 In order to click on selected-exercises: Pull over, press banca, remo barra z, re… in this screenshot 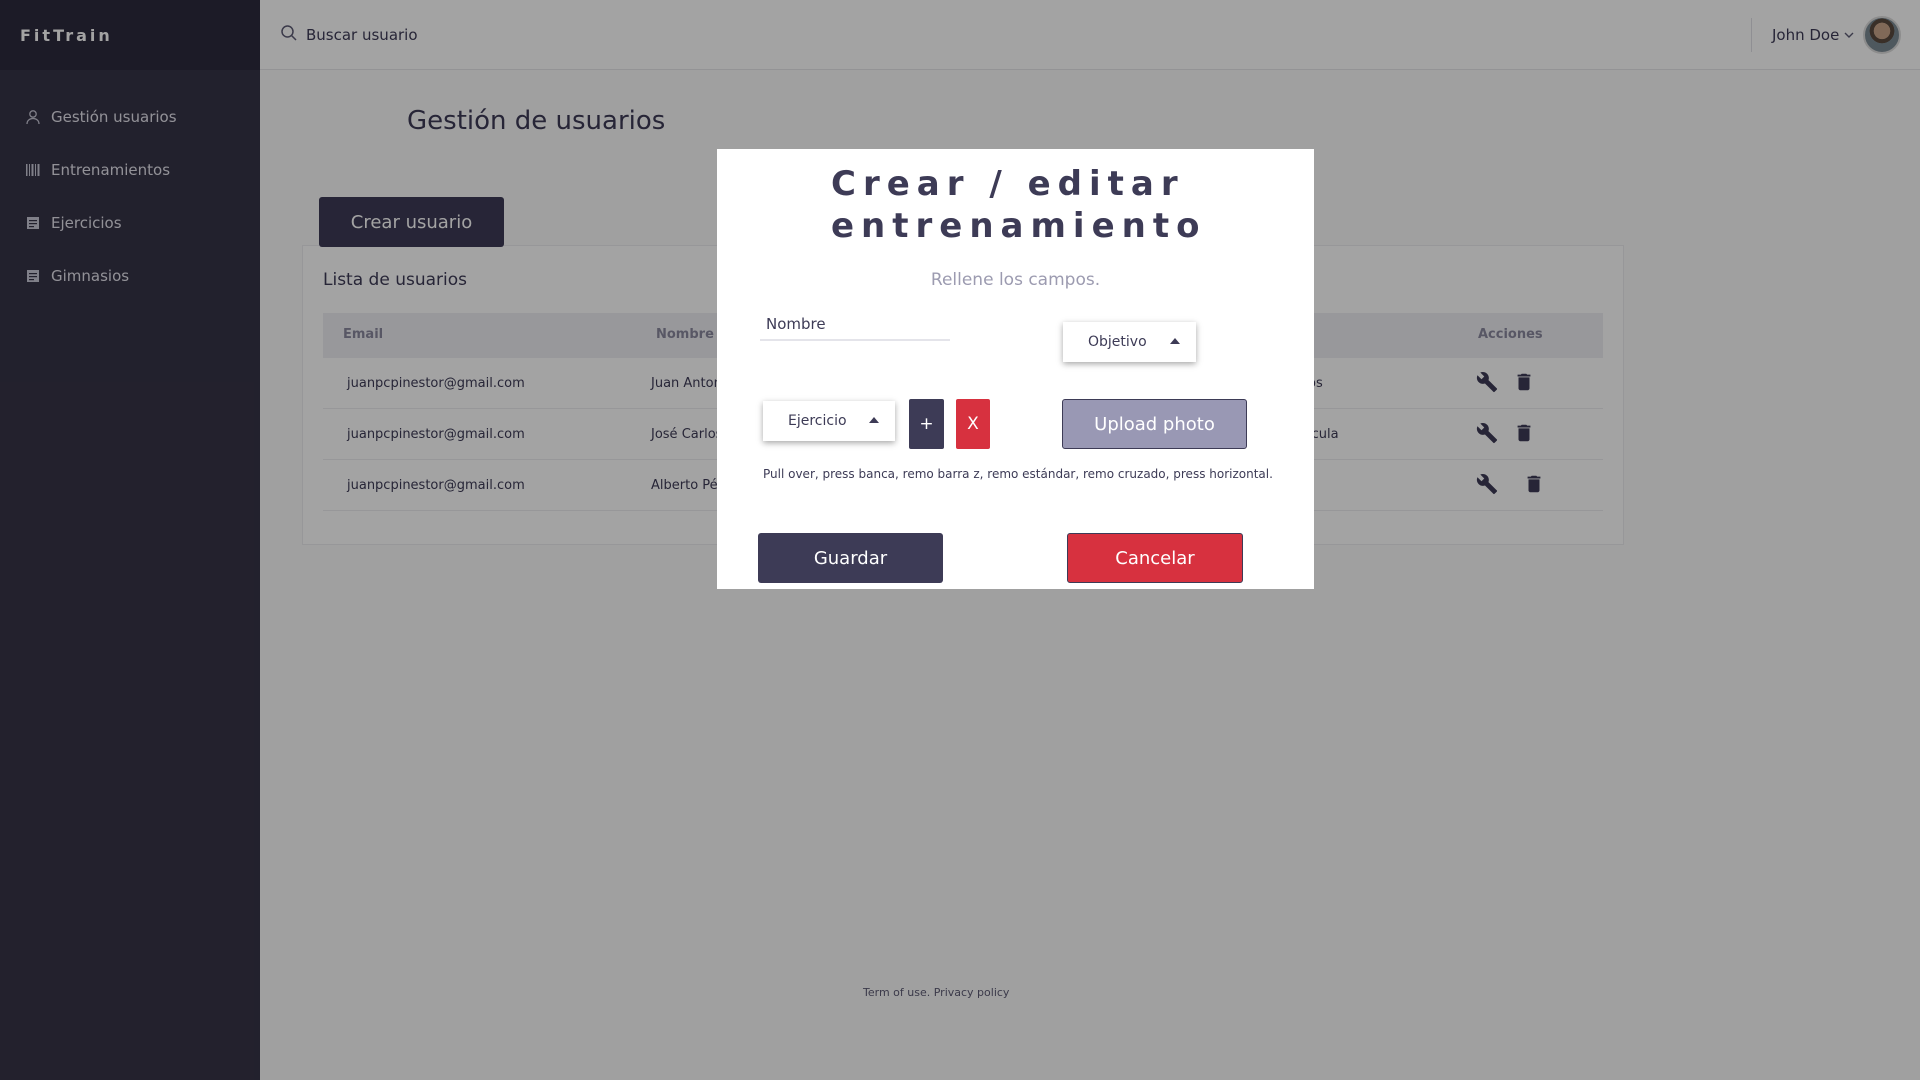, I will do `click(1018, 474)`.